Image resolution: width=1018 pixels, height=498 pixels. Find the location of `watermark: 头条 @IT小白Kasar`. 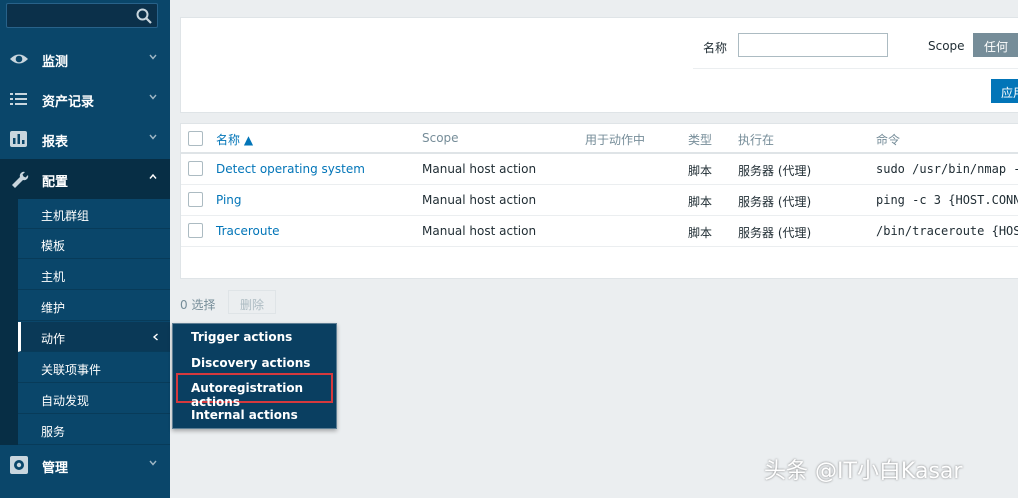

watermark: 头条 @IT小白Kasar is located at coordinates (863, 471).